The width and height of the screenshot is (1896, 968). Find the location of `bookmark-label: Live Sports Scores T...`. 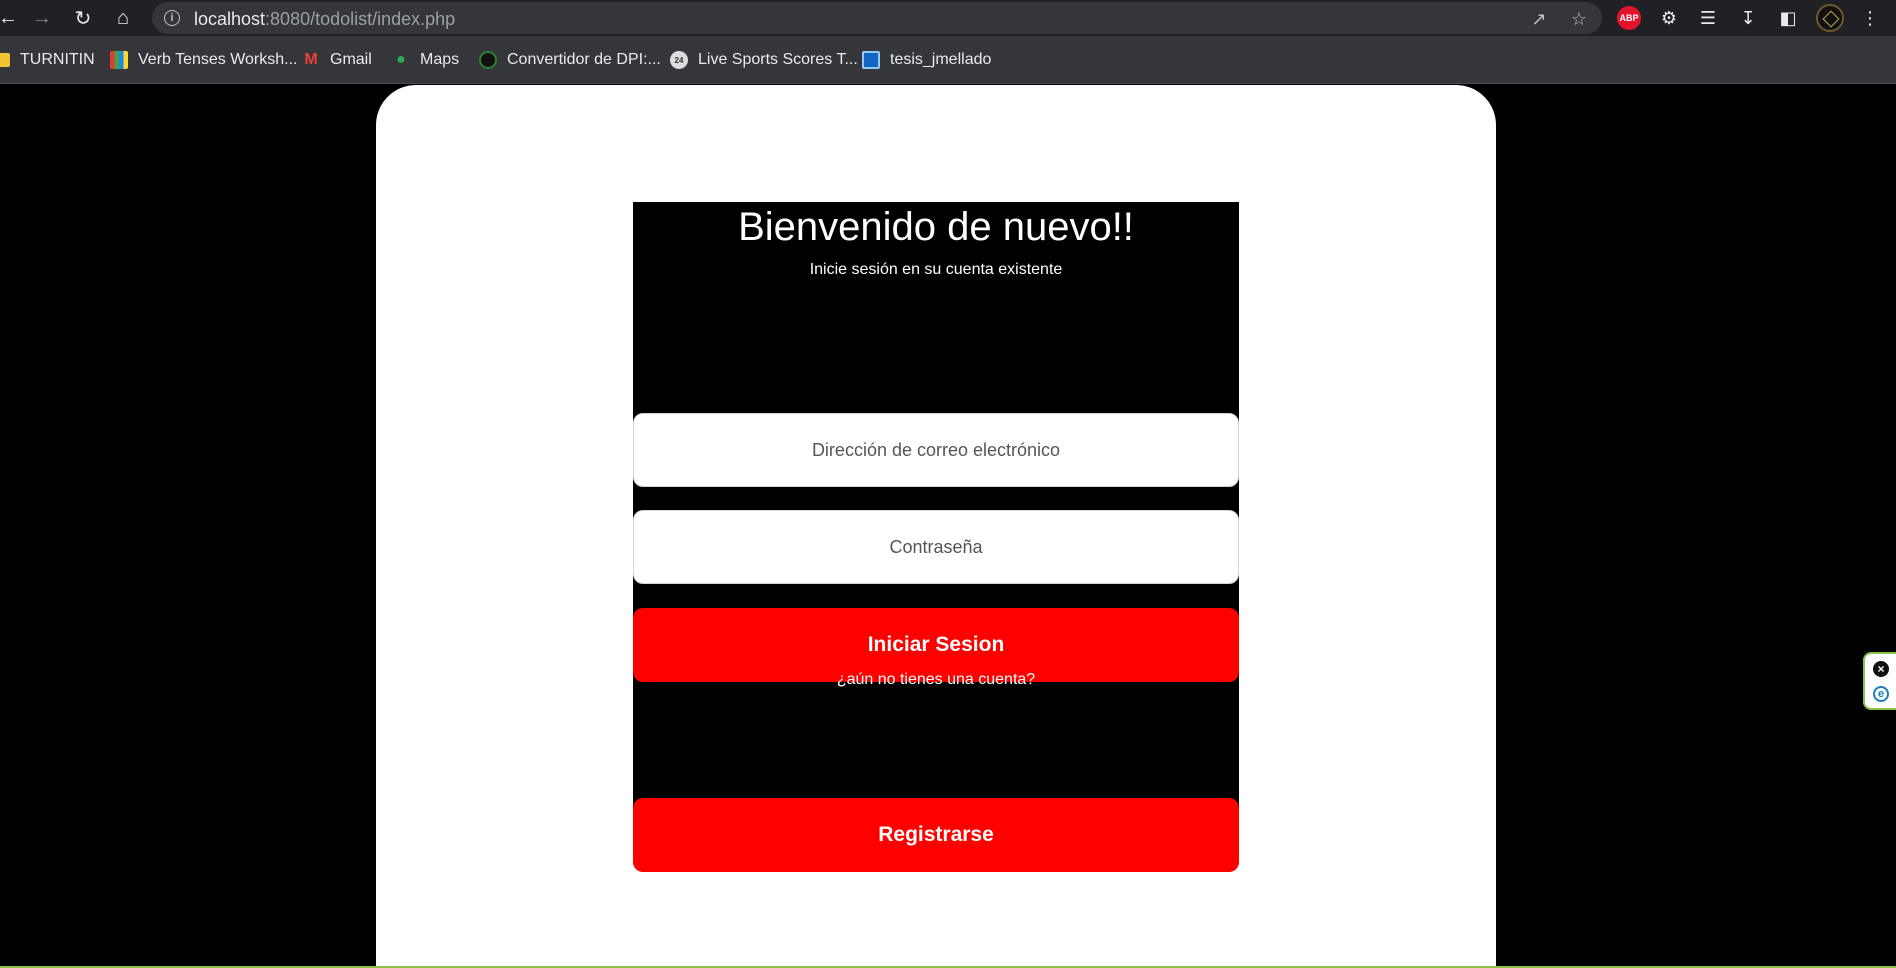

bookmark-label: Live Sports Scores T... is located at coordinates (778, 59).